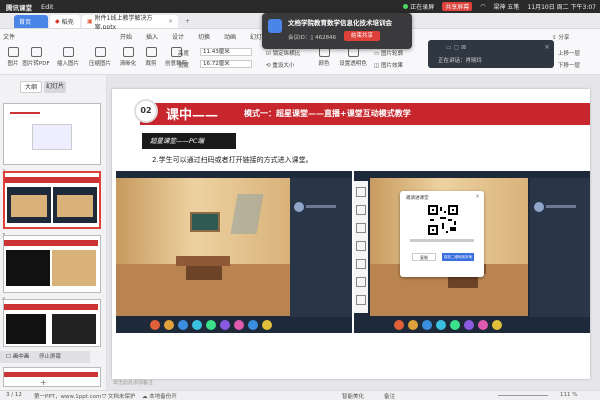 Image resolution: width=600 pixels, height=401 pixels. What do you see at coordinates (226, 64) in the screenshot?
I see `width-field: 16.72厘米` at bounding box center [226, 64].